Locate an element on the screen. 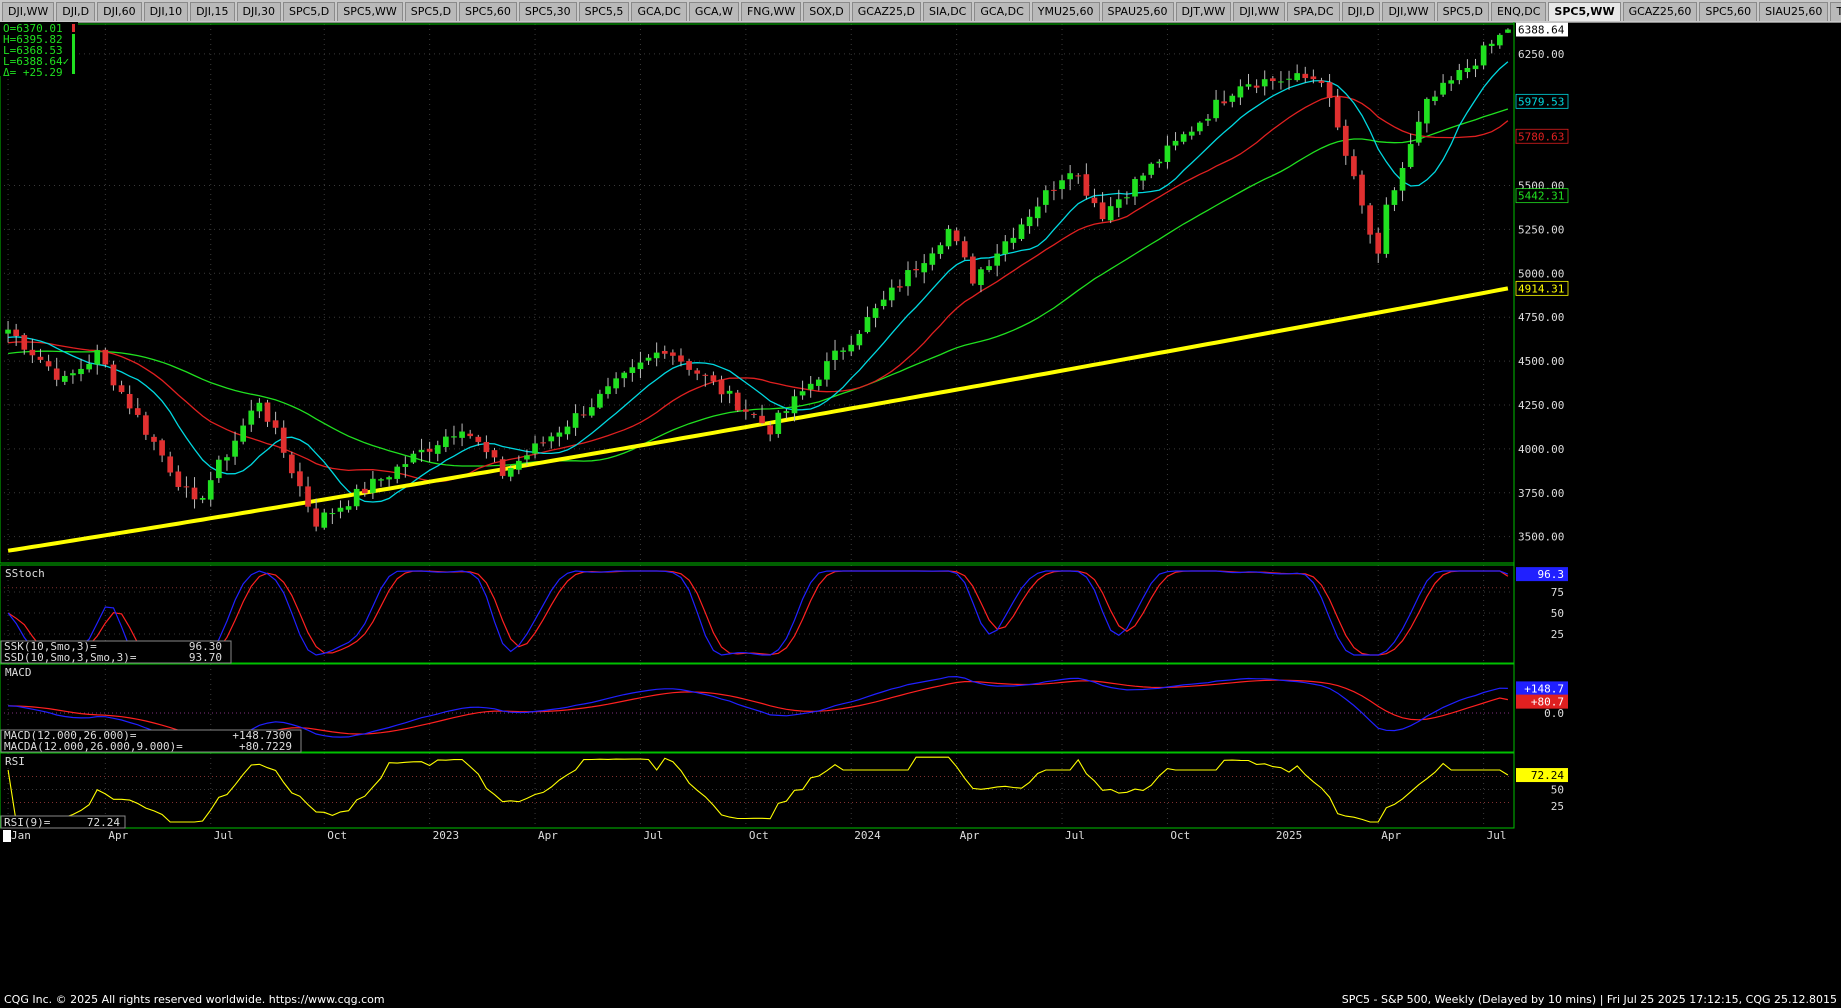 This screenshot has width=1841, height=1008. rsi-axis-label: 25 is located at coordinates (1557, 806).